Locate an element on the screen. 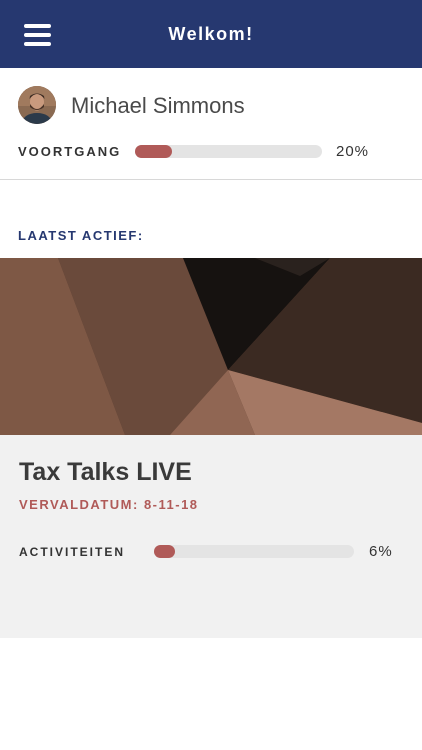 The width and height of the screenshot is (422, 750). activities-value: 6% is located at coordinates (381, 551).